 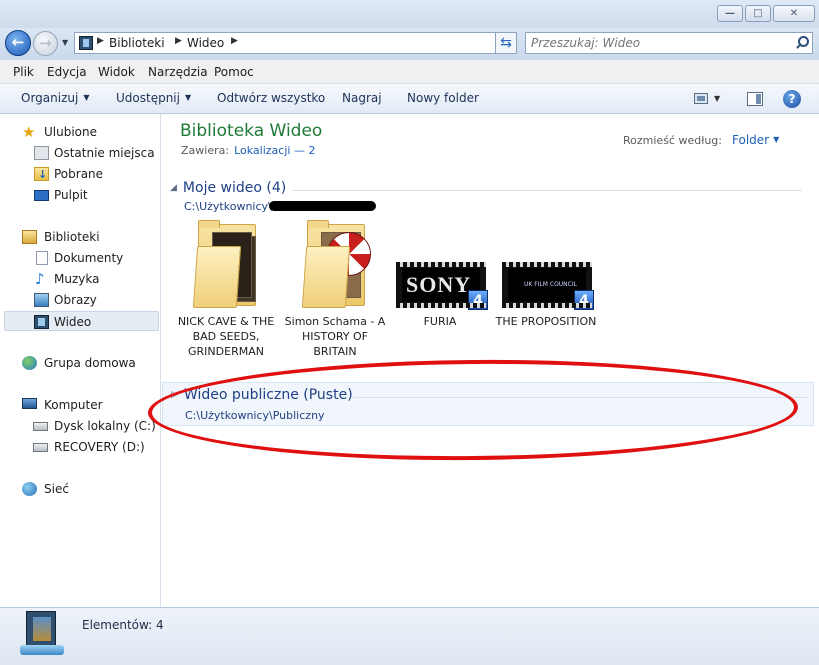 What do you see at coordinates (40, 279) in the screenshot?
I see `music-icon: ♪` at bounding box center [40, 279].